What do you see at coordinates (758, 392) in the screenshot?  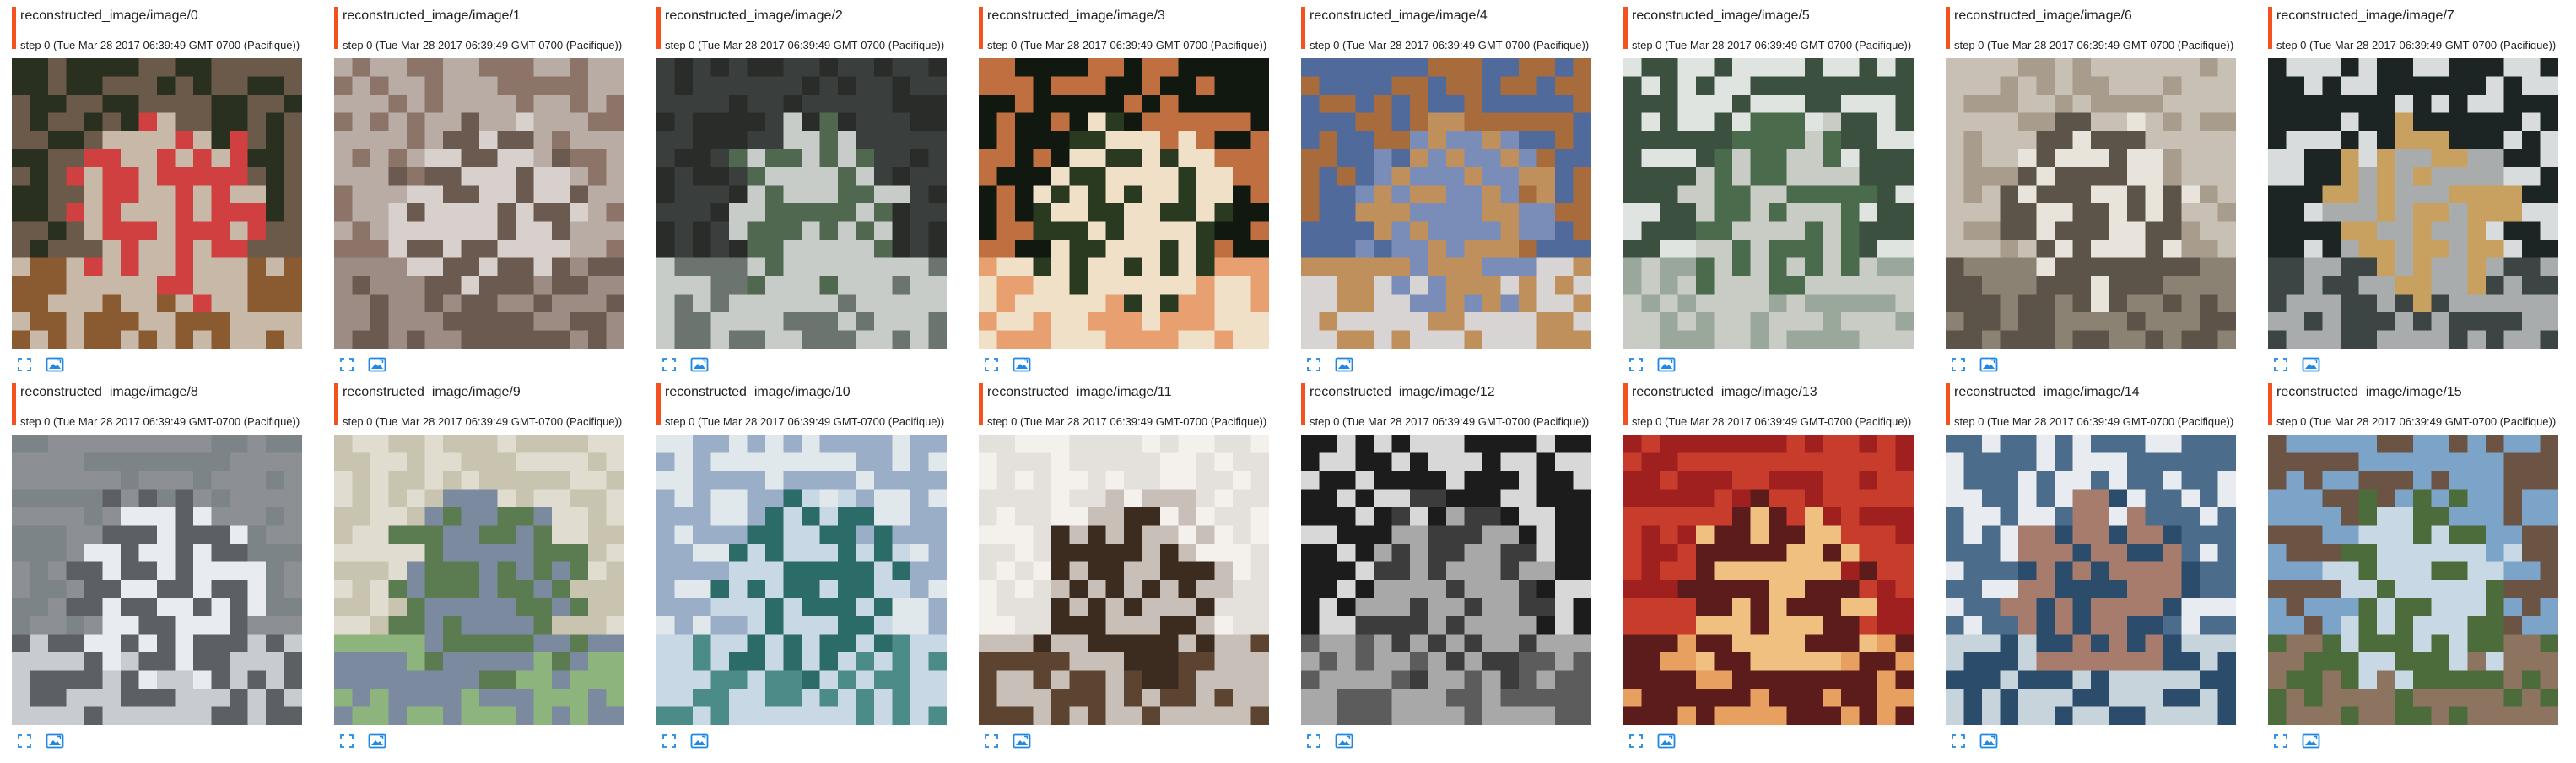 I see `card-title: reconstructed_image/image/10` at bounding box center [758, 392].